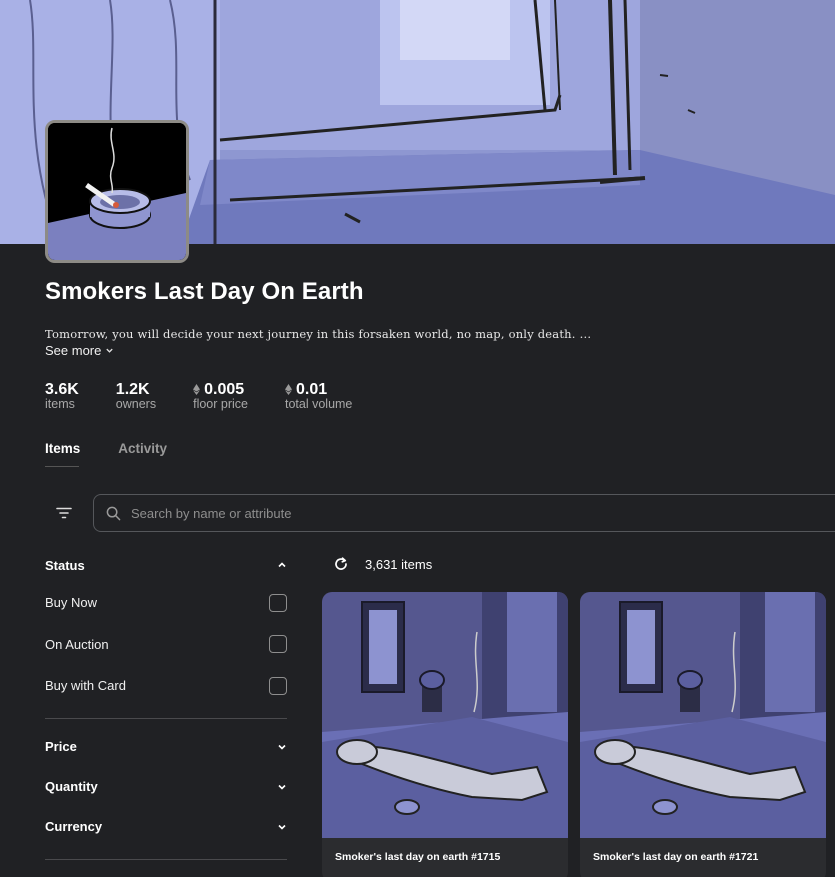  I want to click on nft-card: Smoker's last day on earth #1715, so click(445, 734).